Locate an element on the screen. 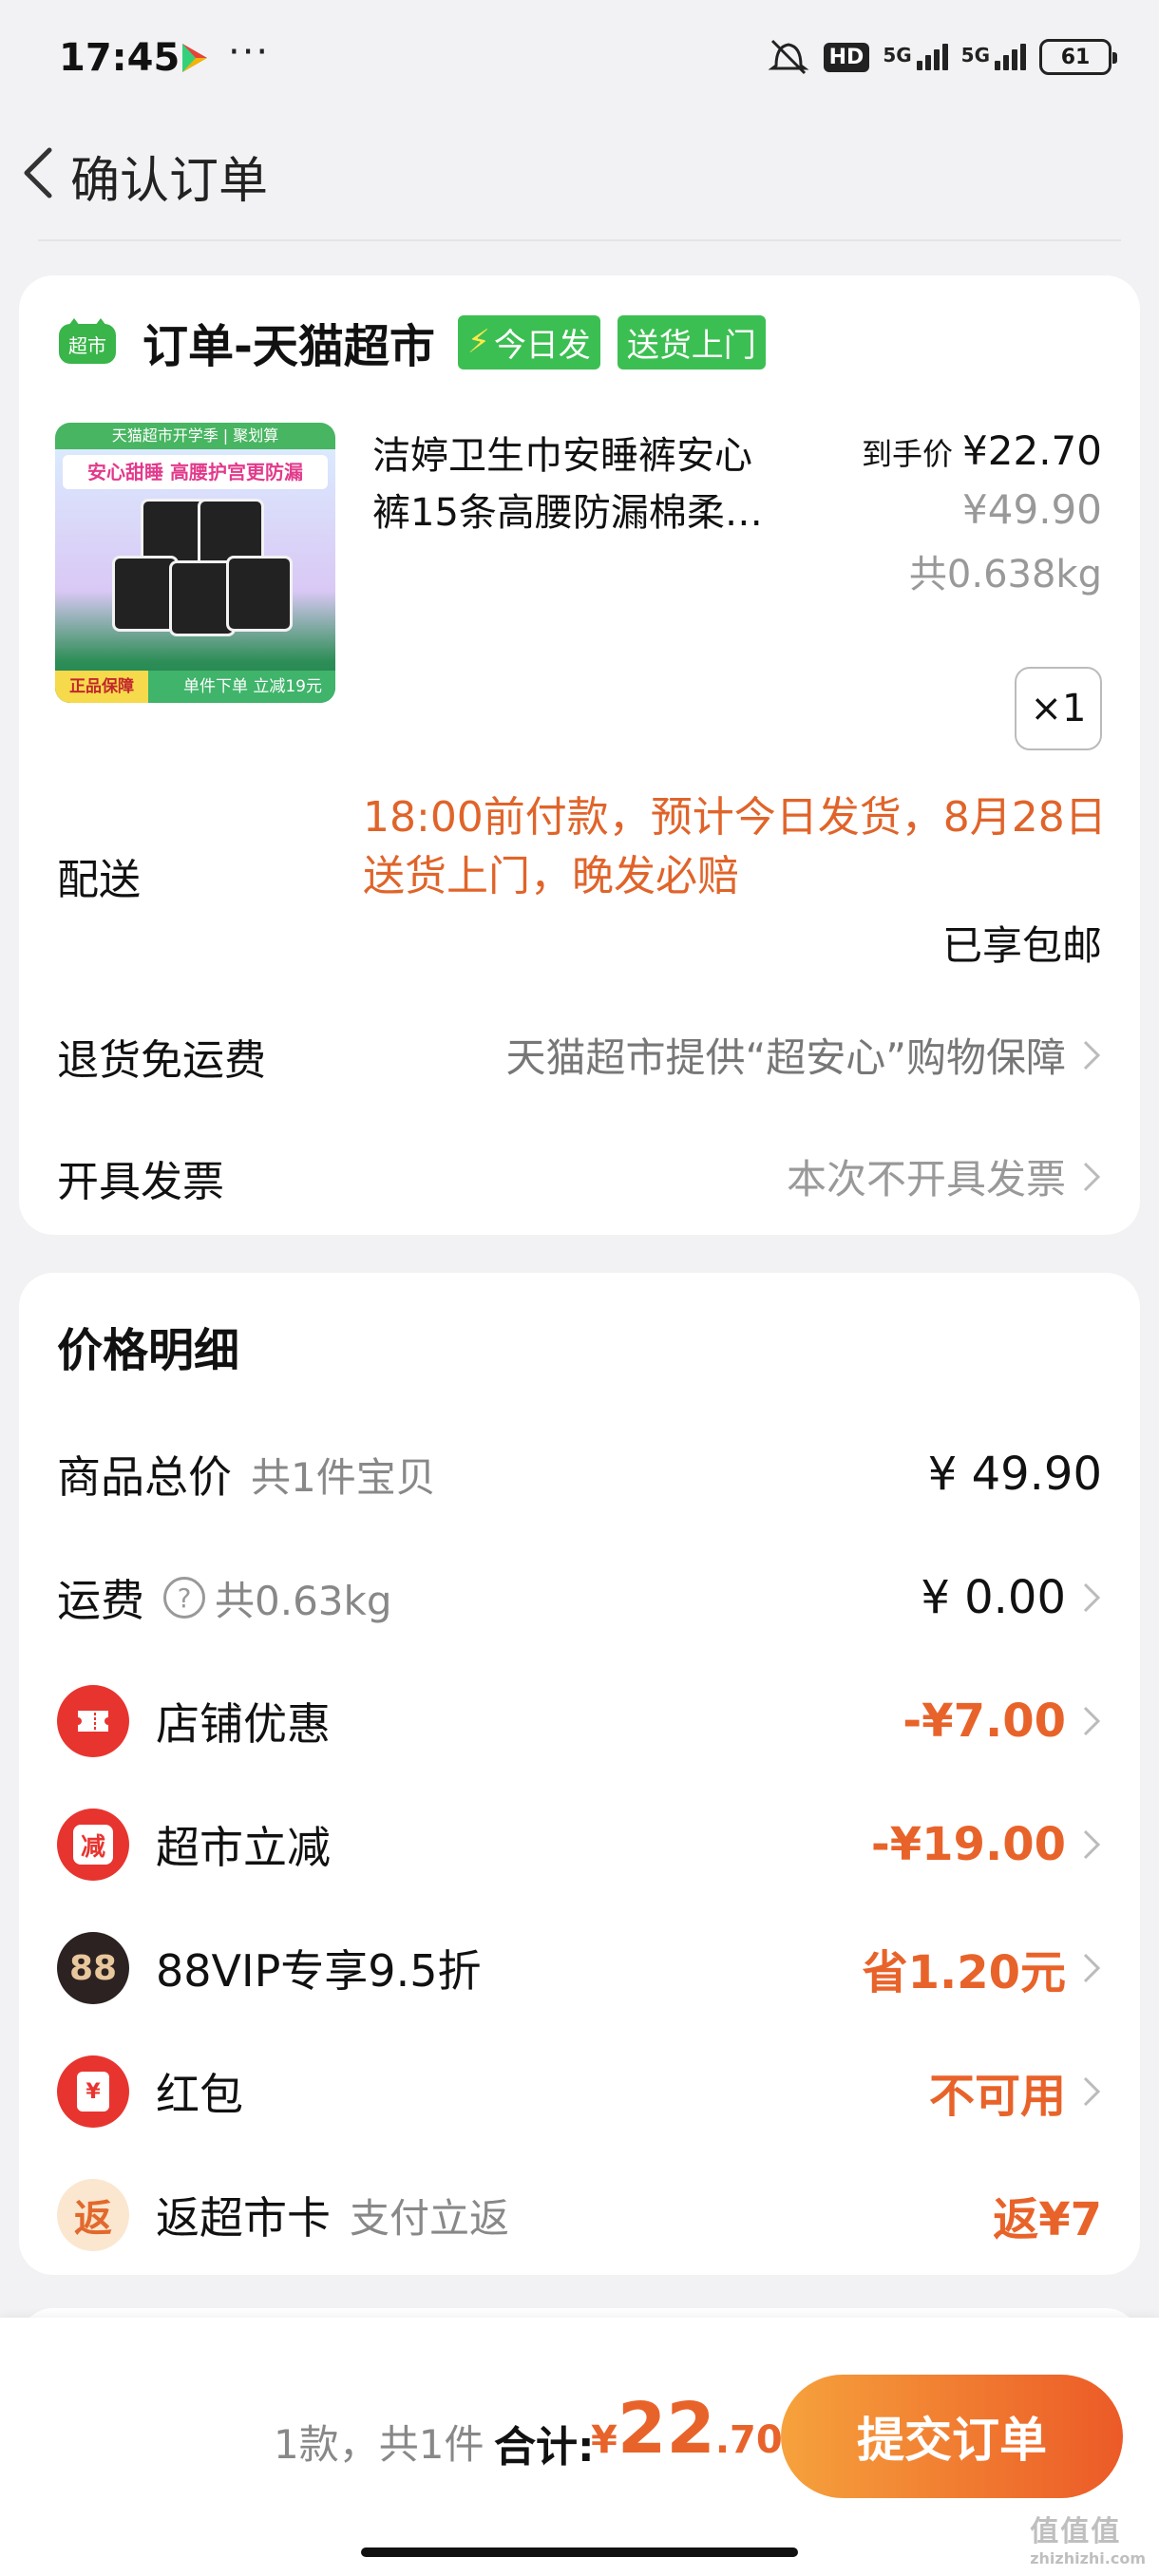 The height and width of the screenshot is (2576, 1159). store-logo-text: 超市 is located at coordinates (87, 345).